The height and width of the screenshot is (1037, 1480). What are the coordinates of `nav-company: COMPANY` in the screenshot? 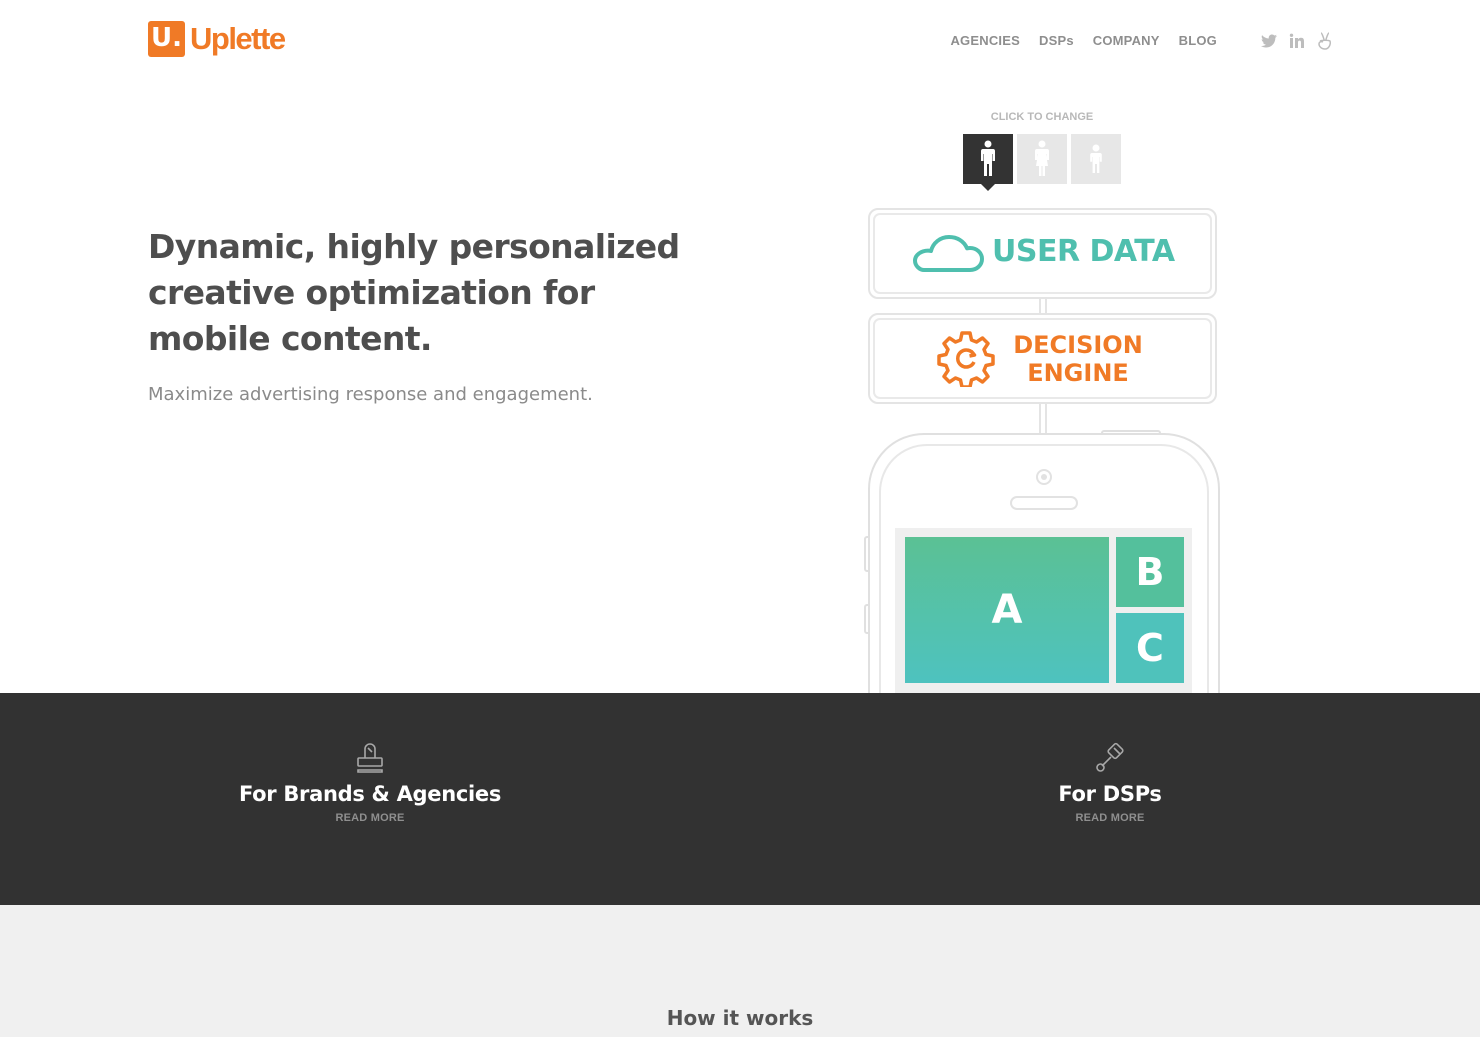 It's located at (1126, 40).